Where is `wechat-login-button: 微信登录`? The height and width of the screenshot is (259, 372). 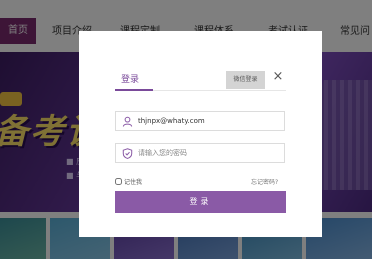
wechat-login-button: 微信登录 is located at coordinates (245, 80).